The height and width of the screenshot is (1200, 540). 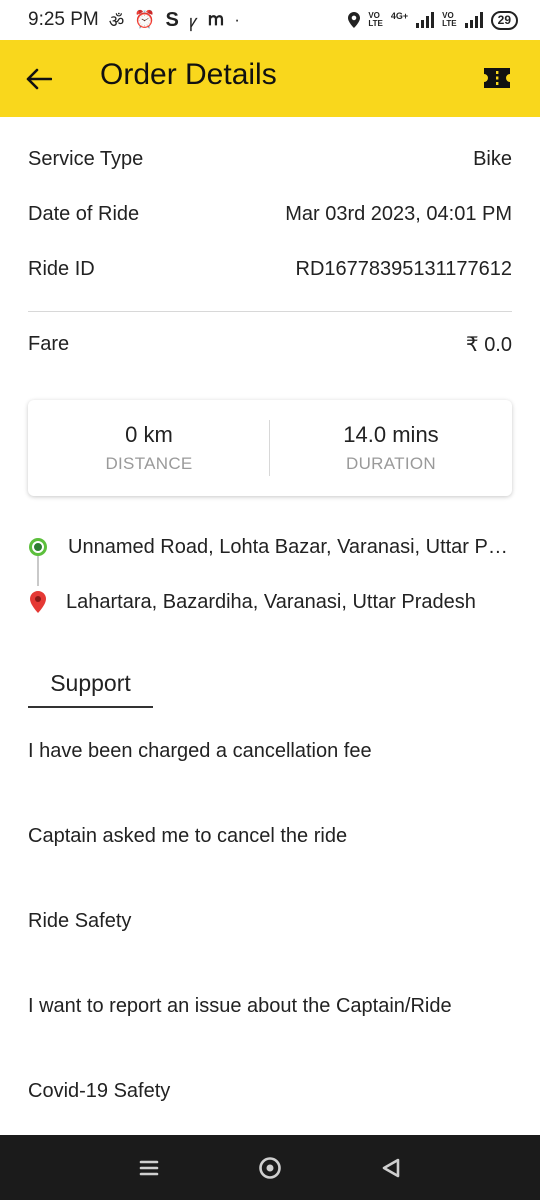 What do you see at coordinates (270, 214) in the screenshot?
I see `detail-row-date-of-ride: Date of Ride Mar 03rd 2023, 04:01 PM` at bounding box center [270, 214].